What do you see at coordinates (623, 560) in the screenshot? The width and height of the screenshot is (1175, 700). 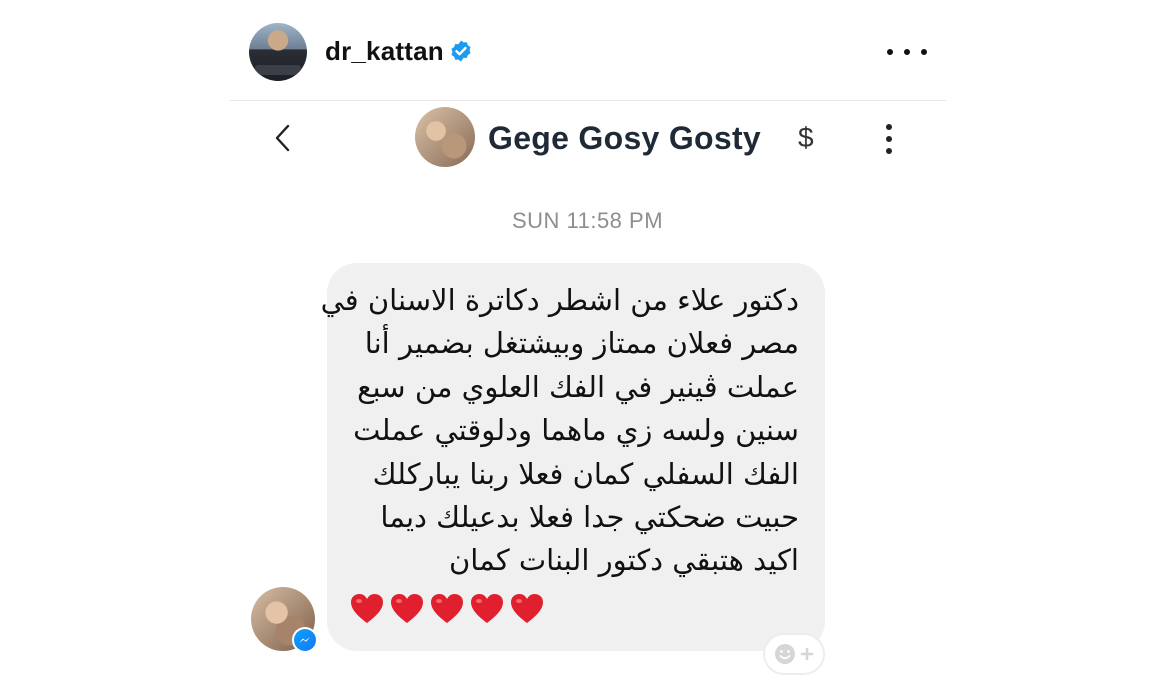 I see `message-line: اكيد هتبقي دكتور البنات كمان` at bounding box center [623, 560].